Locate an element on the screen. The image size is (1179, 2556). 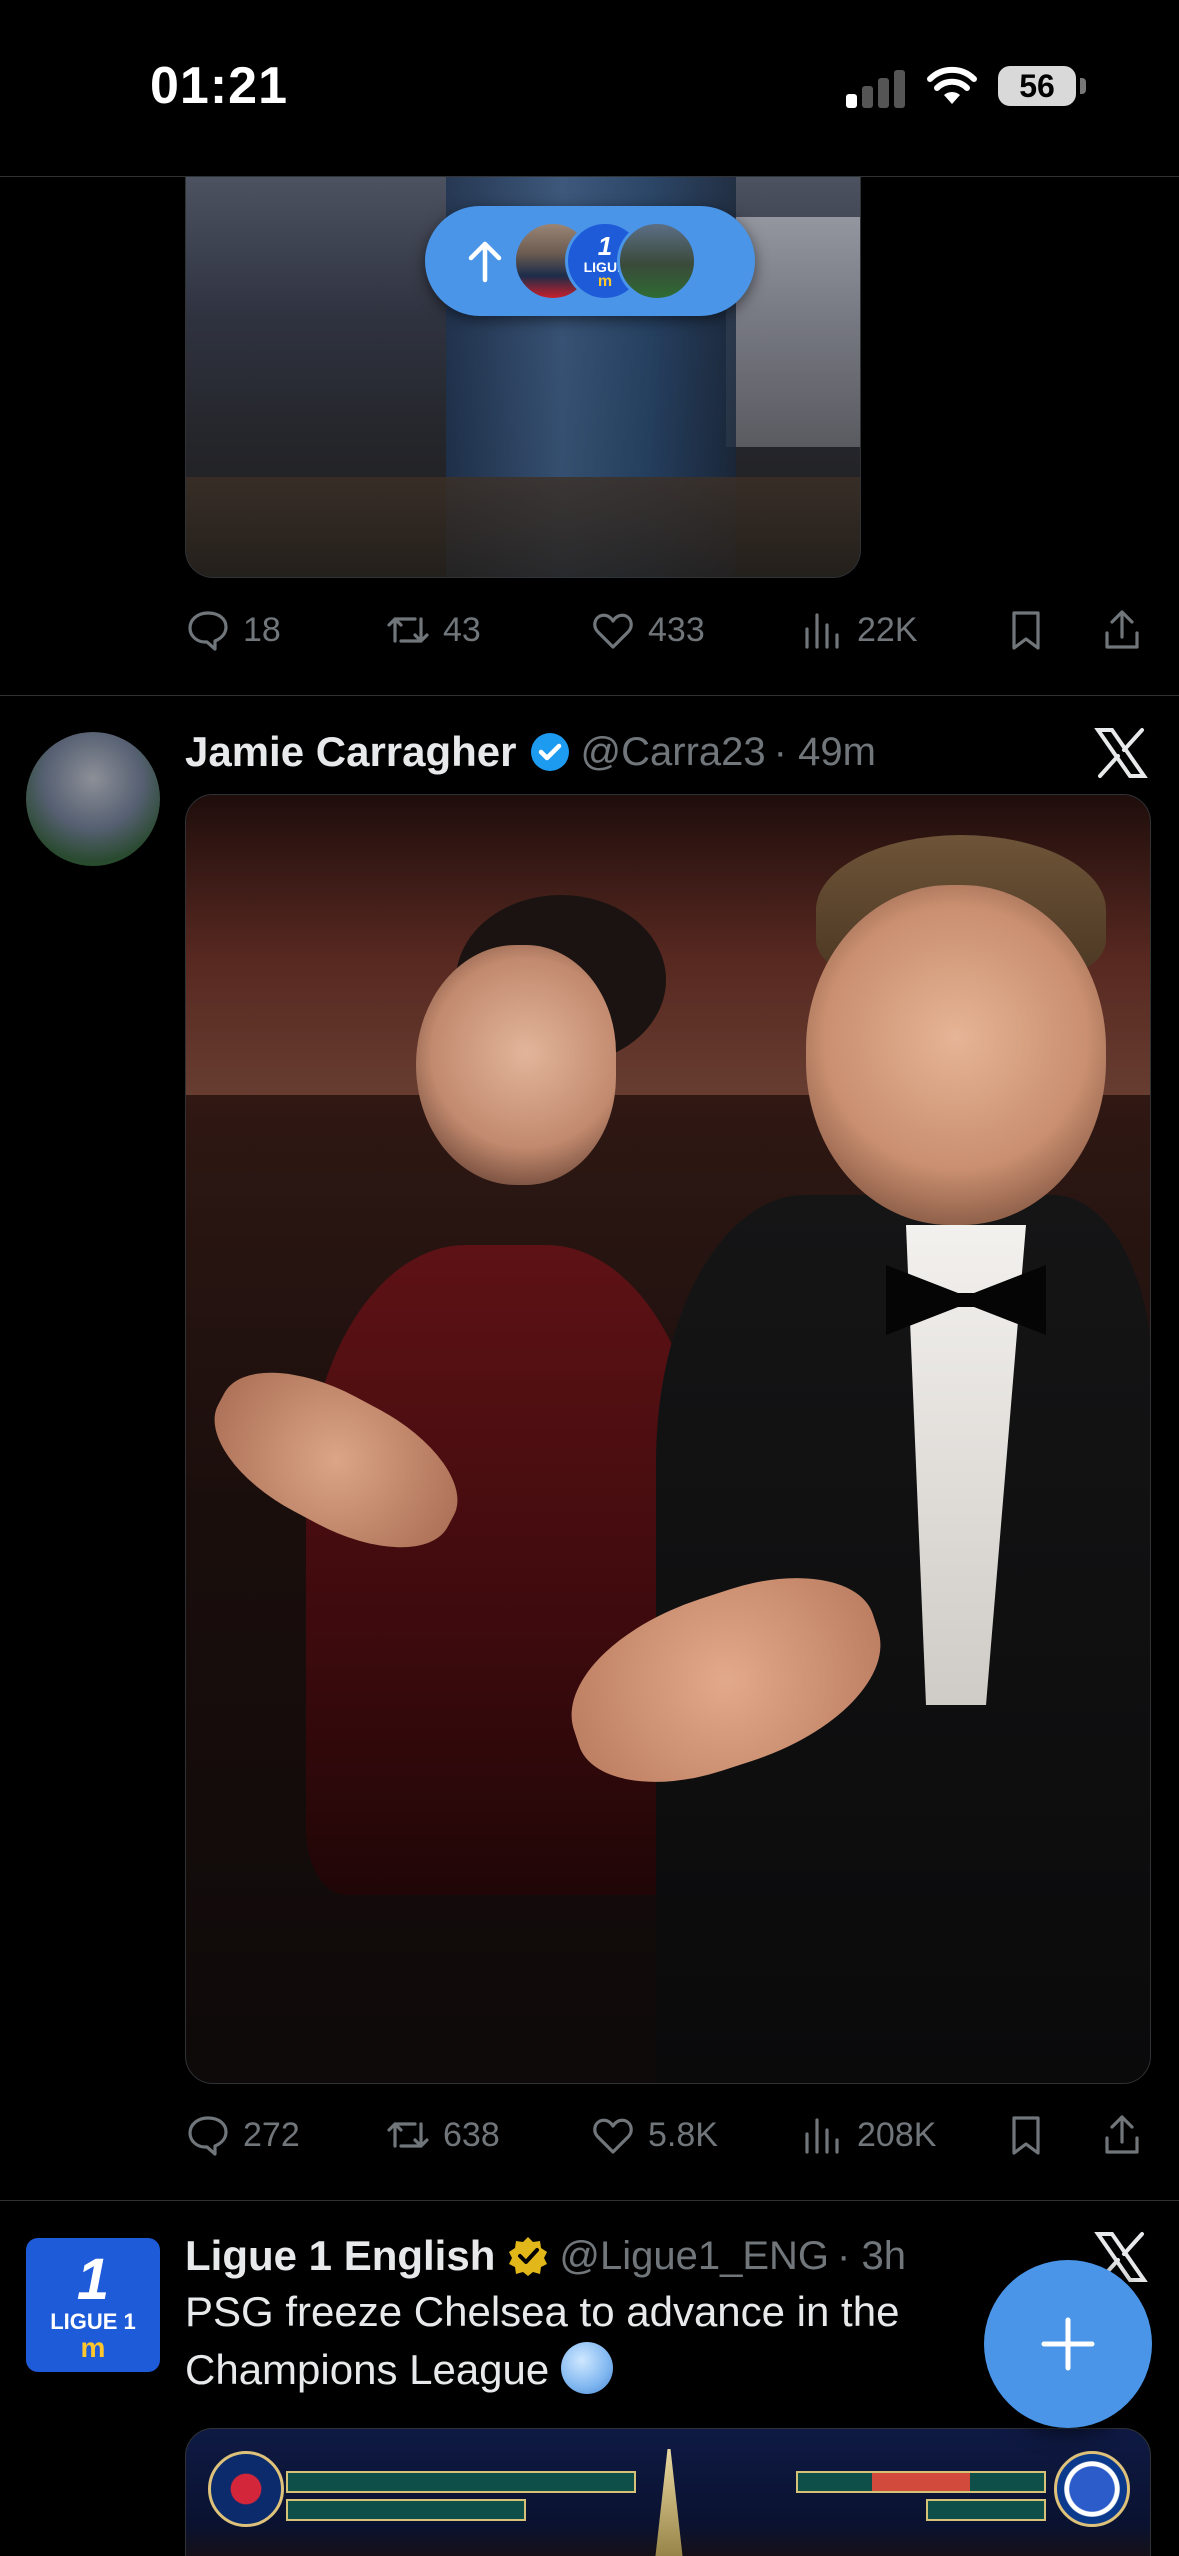
post-time: · 49m is located at coordinates (824, 751).